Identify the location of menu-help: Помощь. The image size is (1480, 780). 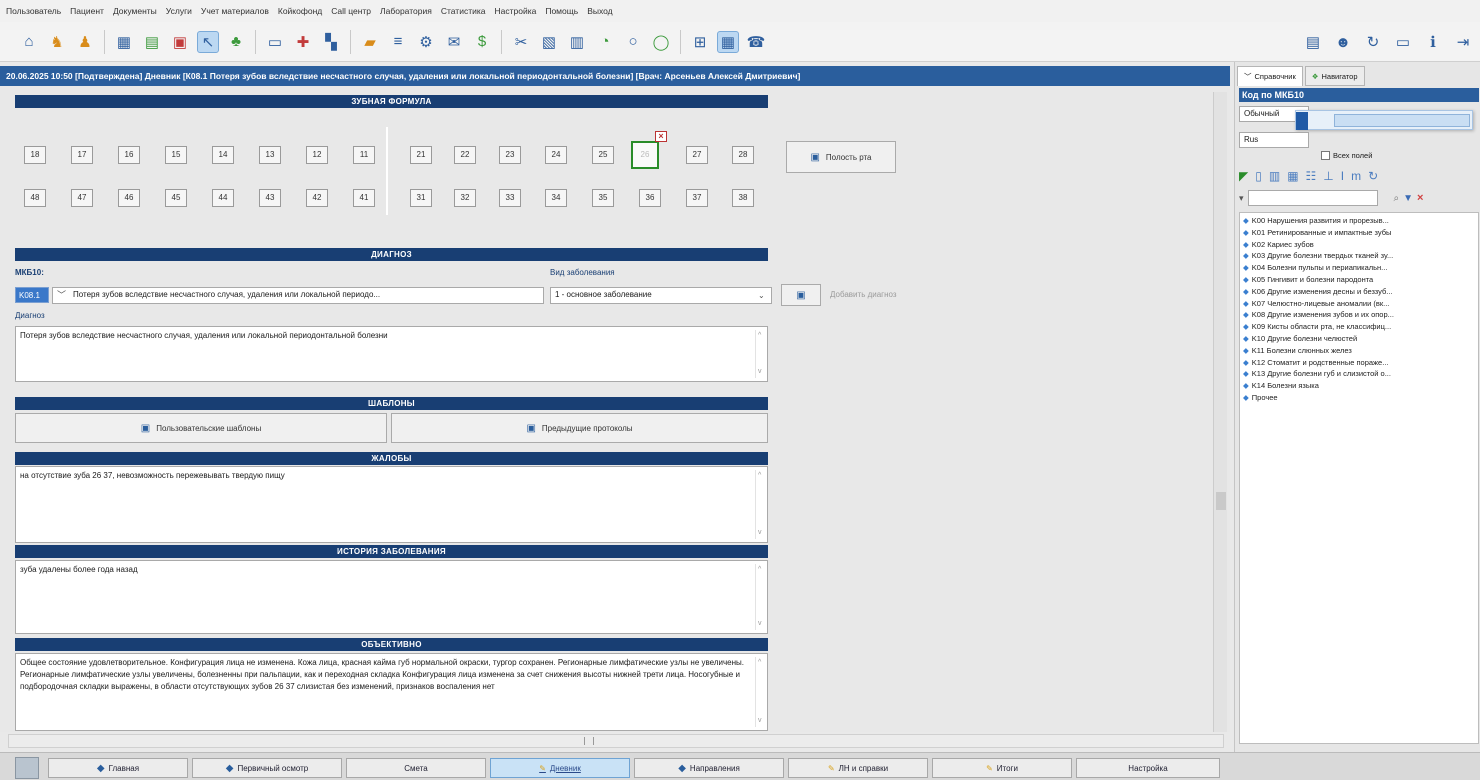
(561, 11).